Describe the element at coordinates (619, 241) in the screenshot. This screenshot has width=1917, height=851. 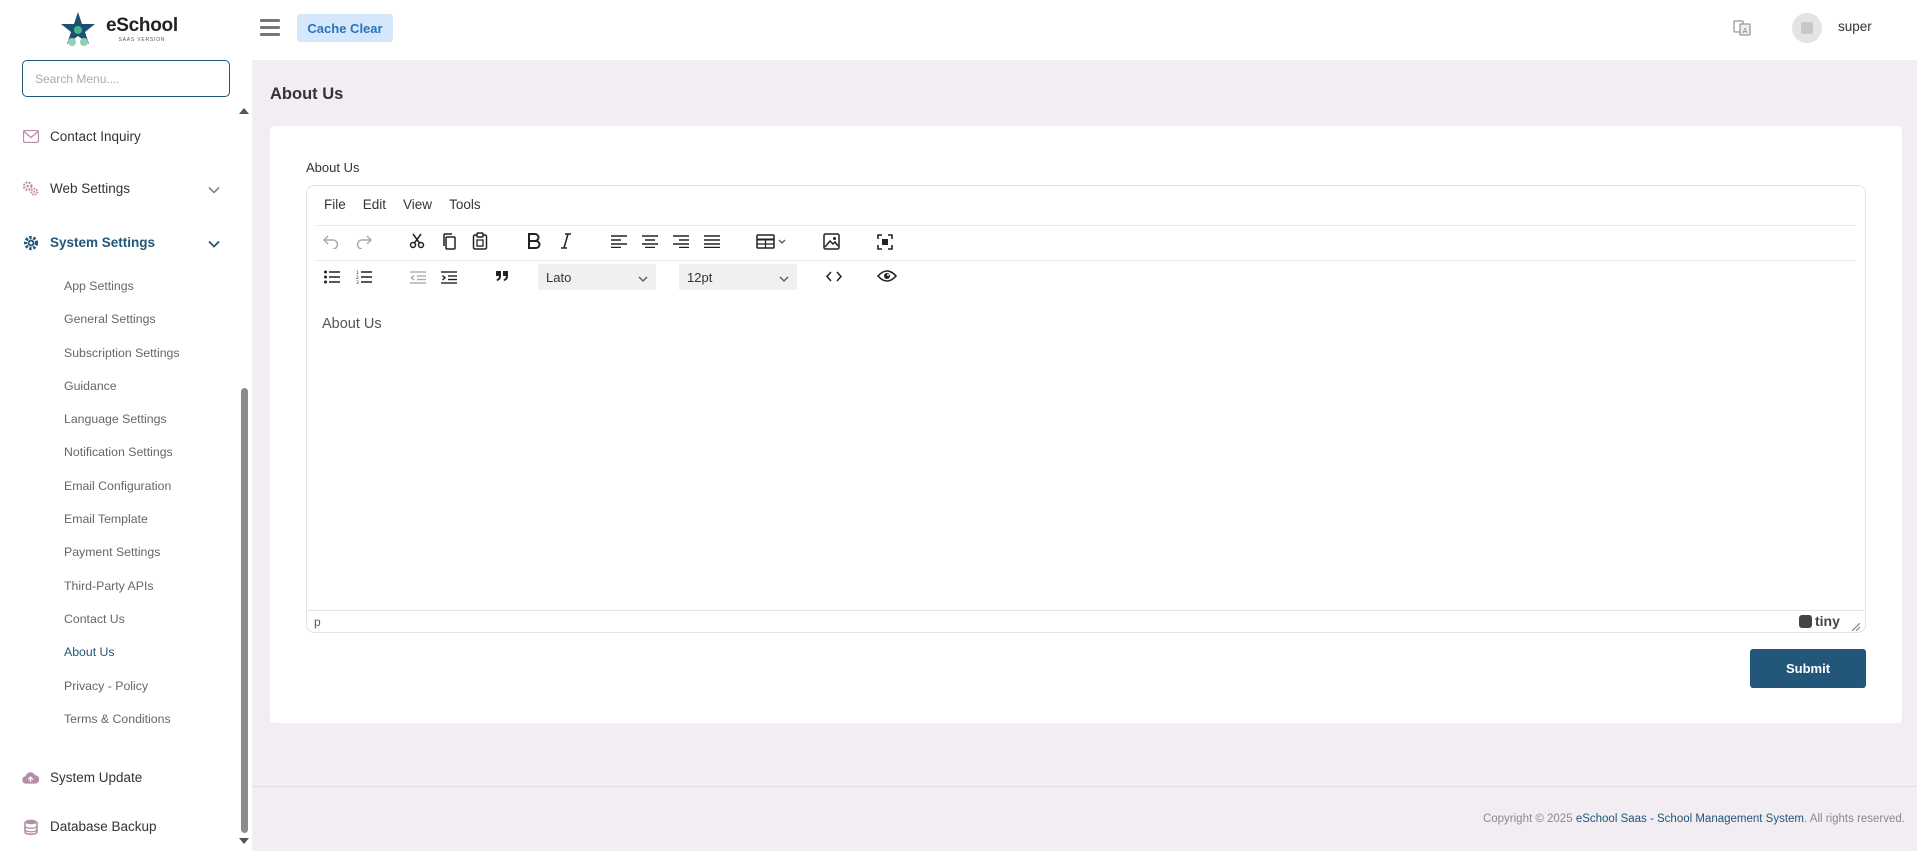
I see `align-left-icon` at that location.